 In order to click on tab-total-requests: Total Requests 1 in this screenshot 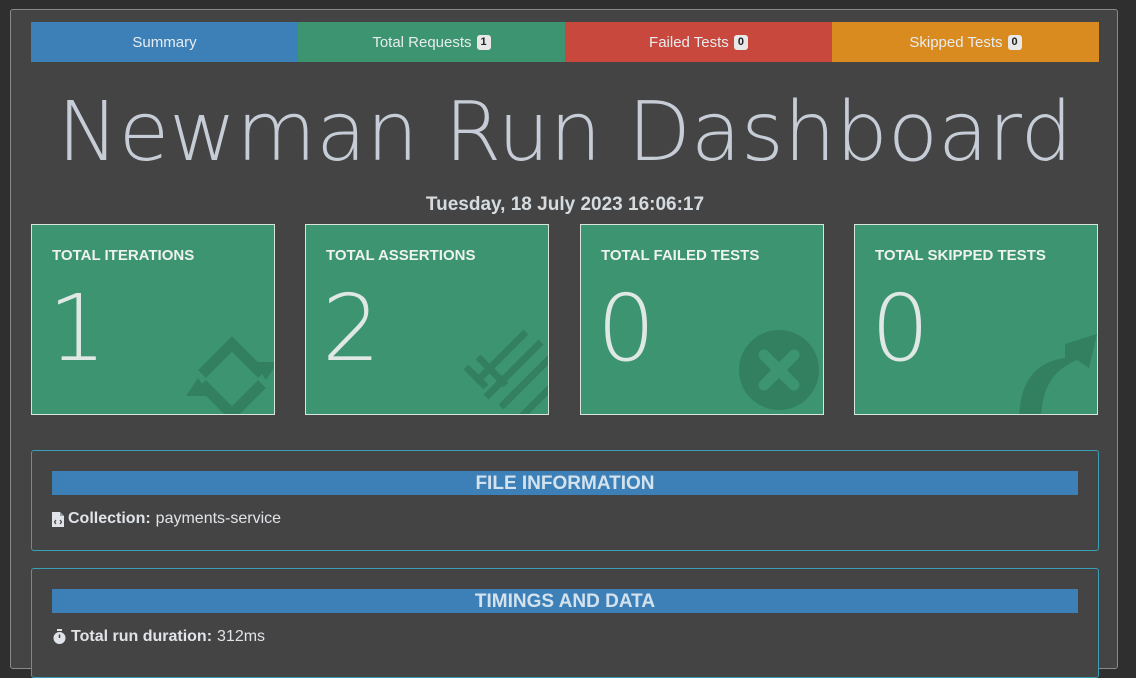, I will do `click(431, 42)`.